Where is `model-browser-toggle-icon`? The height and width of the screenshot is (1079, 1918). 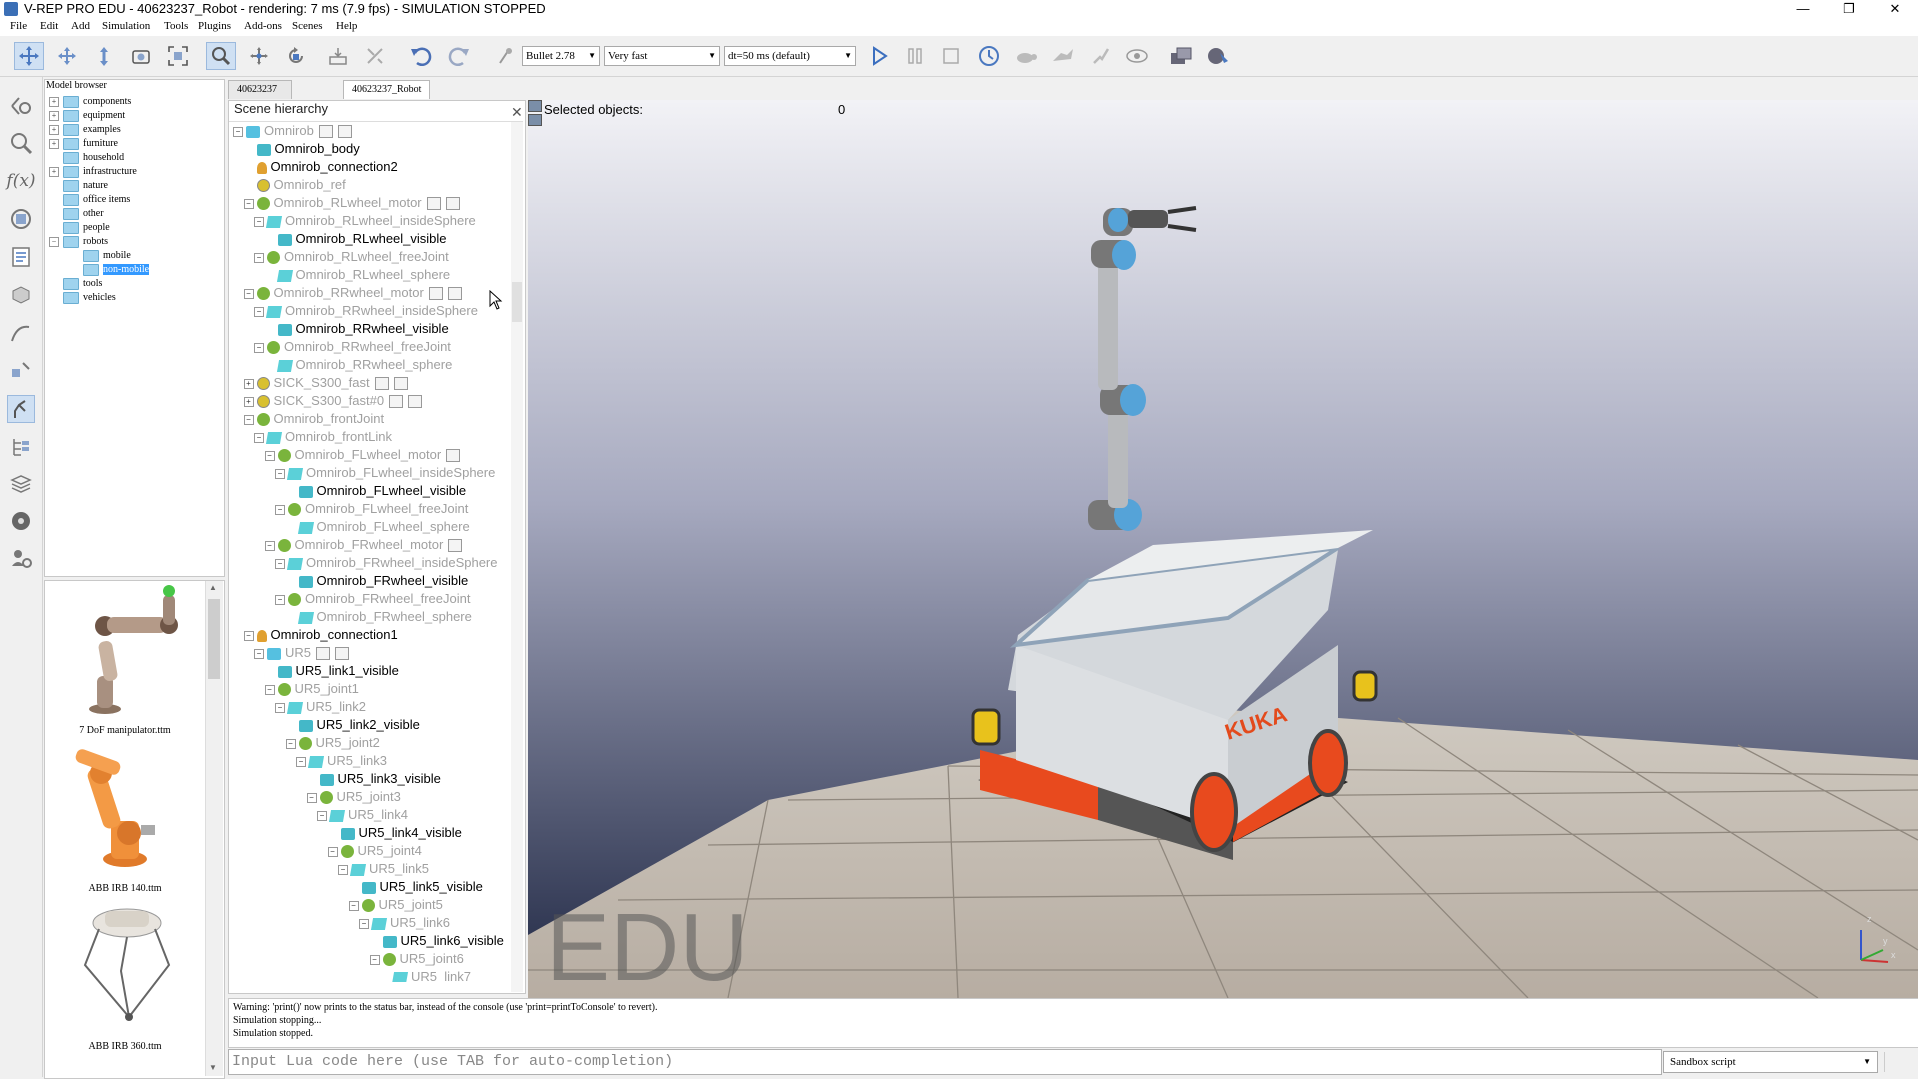
model-browser-toggle-icon is located at coordinates (21, 409).